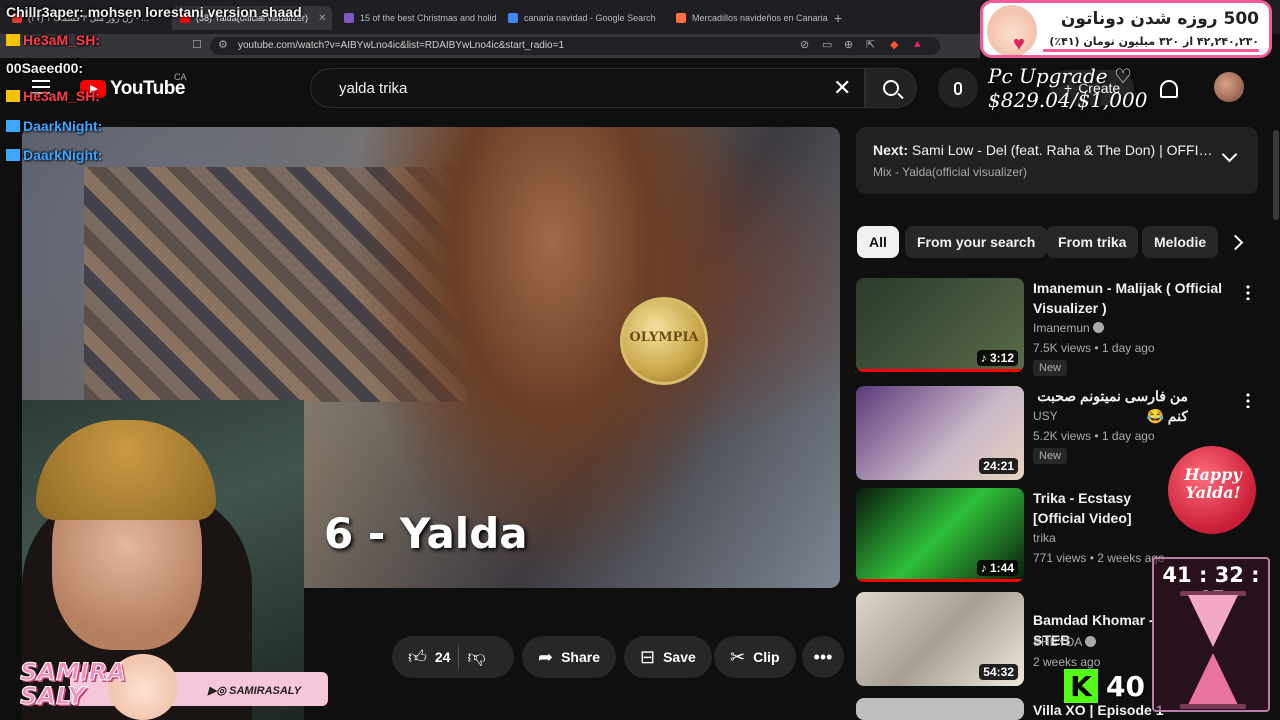 The width and height of the screenshot is (1280, 720). I want to click on search-button, so click(891, 88).